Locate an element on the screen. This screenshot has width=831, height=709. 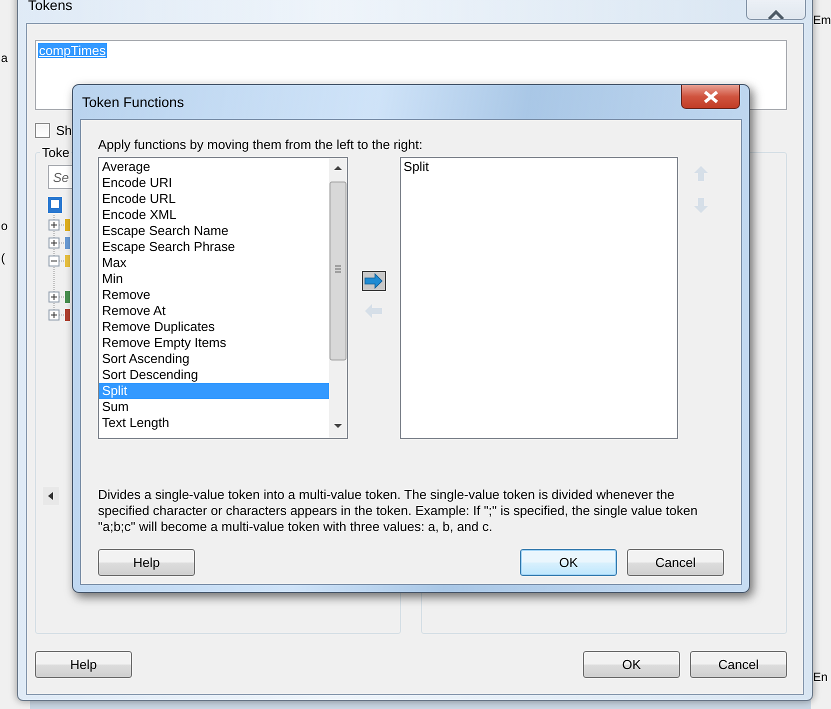
cut-off-text: En is located at coordinates (820, 677).